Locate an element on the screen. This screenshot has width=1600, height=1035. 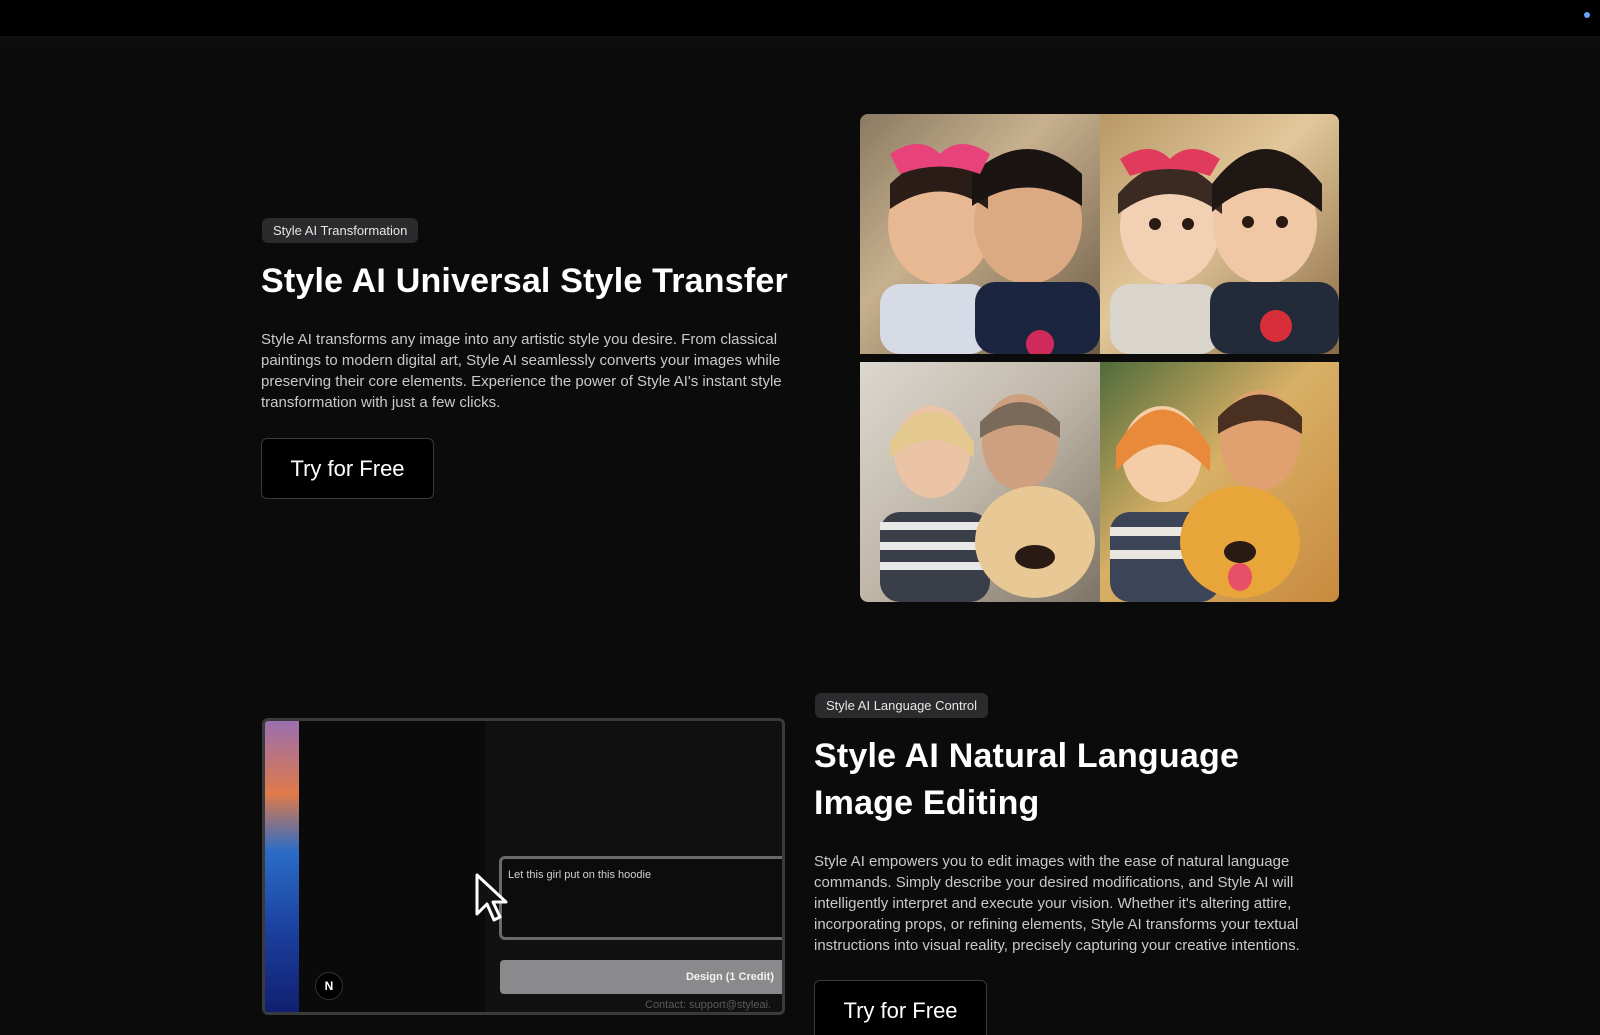
prompt-input: Let this girl put on this hoodie is located at coordinates (640, 898).